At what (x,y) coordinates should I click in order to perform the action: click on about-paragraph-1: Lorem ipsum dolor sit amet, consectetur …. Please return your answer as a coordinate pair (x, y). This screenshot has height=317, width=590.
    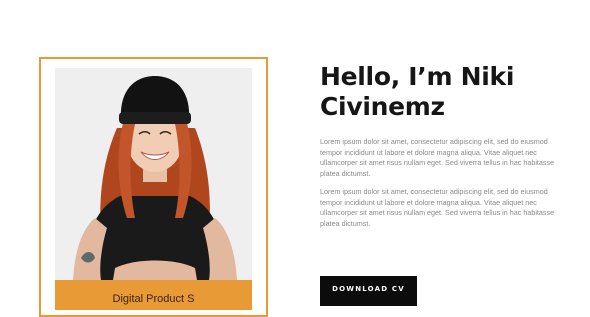
    Looking at the image, I should click on (437, 157).